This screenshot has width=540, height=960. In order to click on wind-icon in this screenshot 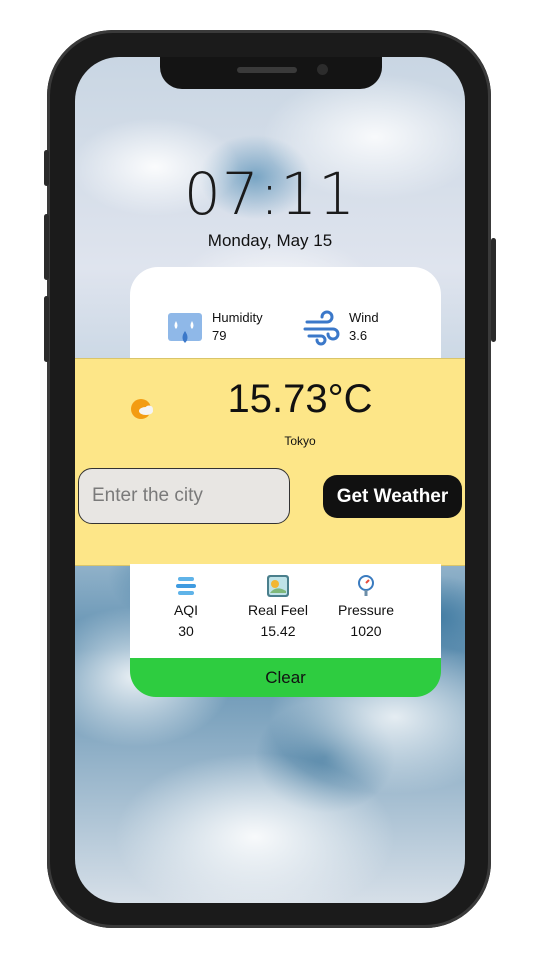, I will do `click(321, 328)`.